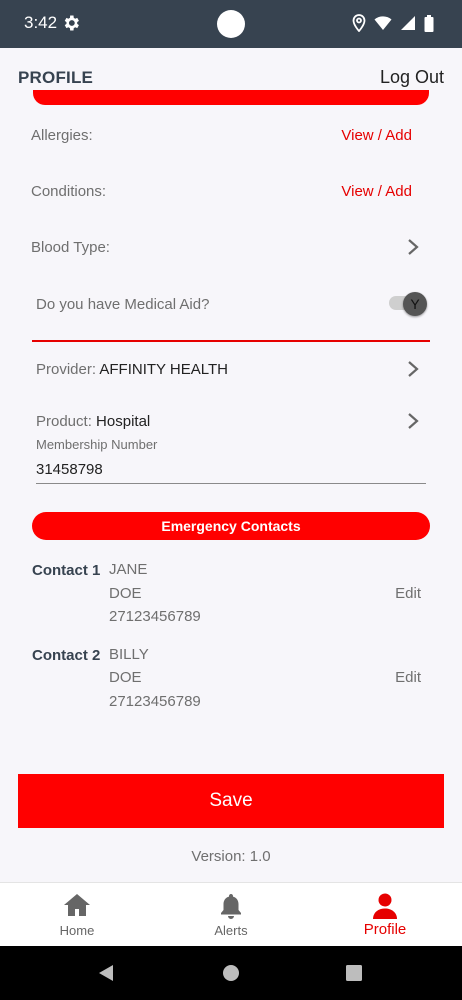  What do you see at coordinates (385, 906) in the screenshot?
I see `person-icon` at bounding box center [385, 906].